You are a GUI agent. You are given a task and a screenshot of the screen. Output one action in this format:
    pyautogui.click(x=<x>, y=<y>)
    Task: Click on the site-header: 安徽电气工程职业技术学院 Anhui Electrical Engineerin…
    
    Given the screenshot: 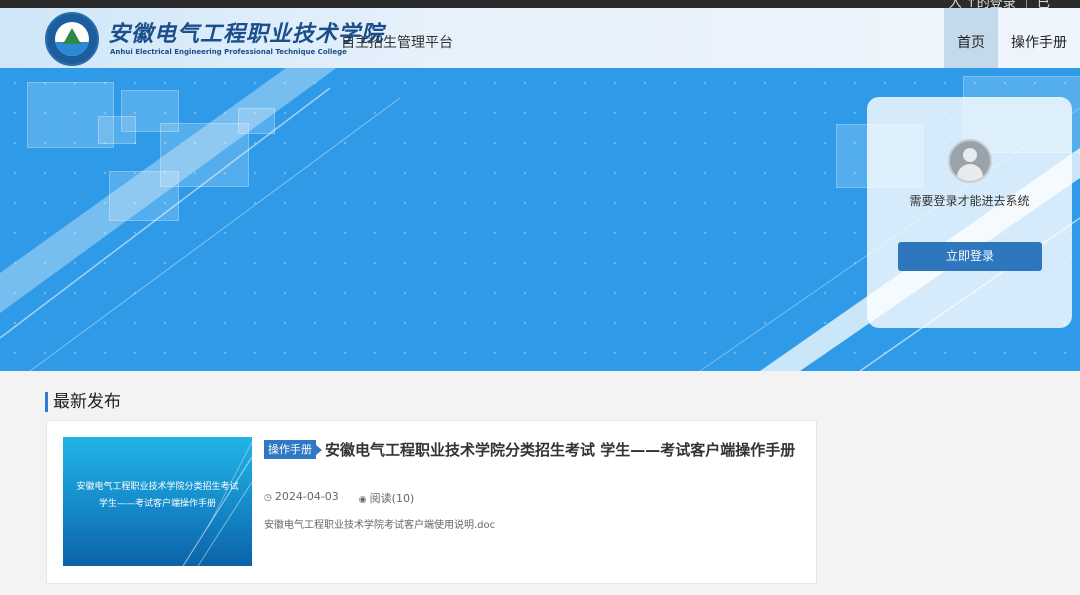 What is the action you would take?
    pyautogui.click(x=540, y=38)
    